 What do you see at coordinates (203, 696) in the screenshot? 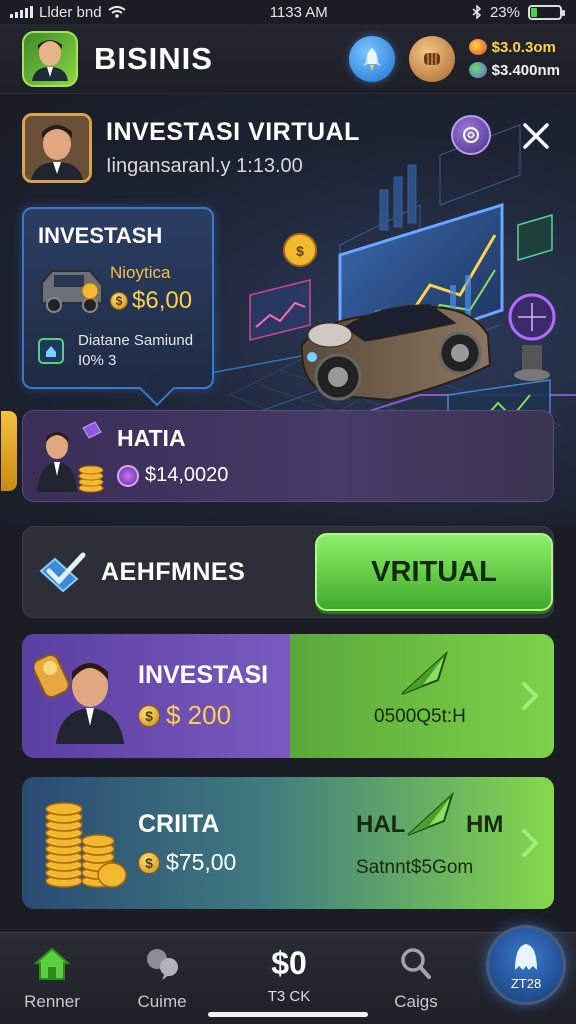
I see `offer-1-text: INVESTASI $ $ 200` at bounding box center [203, 696].